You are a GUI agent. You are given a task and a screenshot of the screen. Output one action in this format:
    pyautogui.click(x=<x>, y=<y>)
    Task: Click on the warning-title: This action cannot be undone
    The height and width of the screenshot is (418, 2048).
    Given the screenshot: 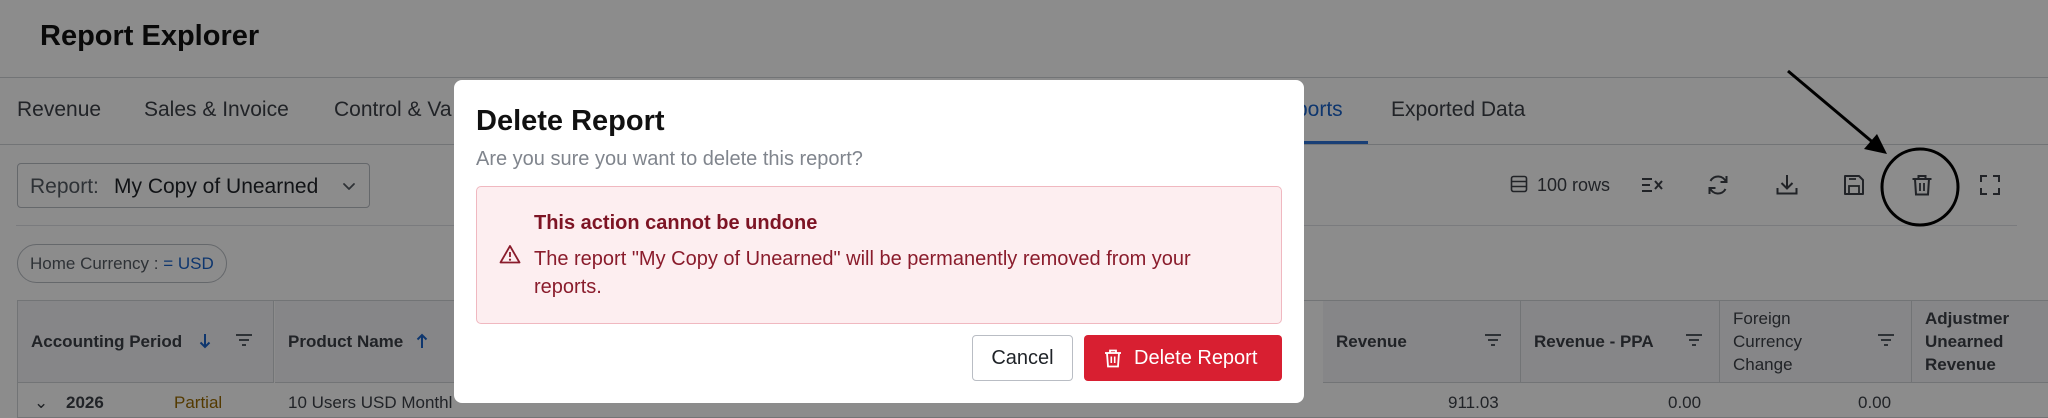 What is the action you would take?
    pyautogui.click(x=676, y=223)
    